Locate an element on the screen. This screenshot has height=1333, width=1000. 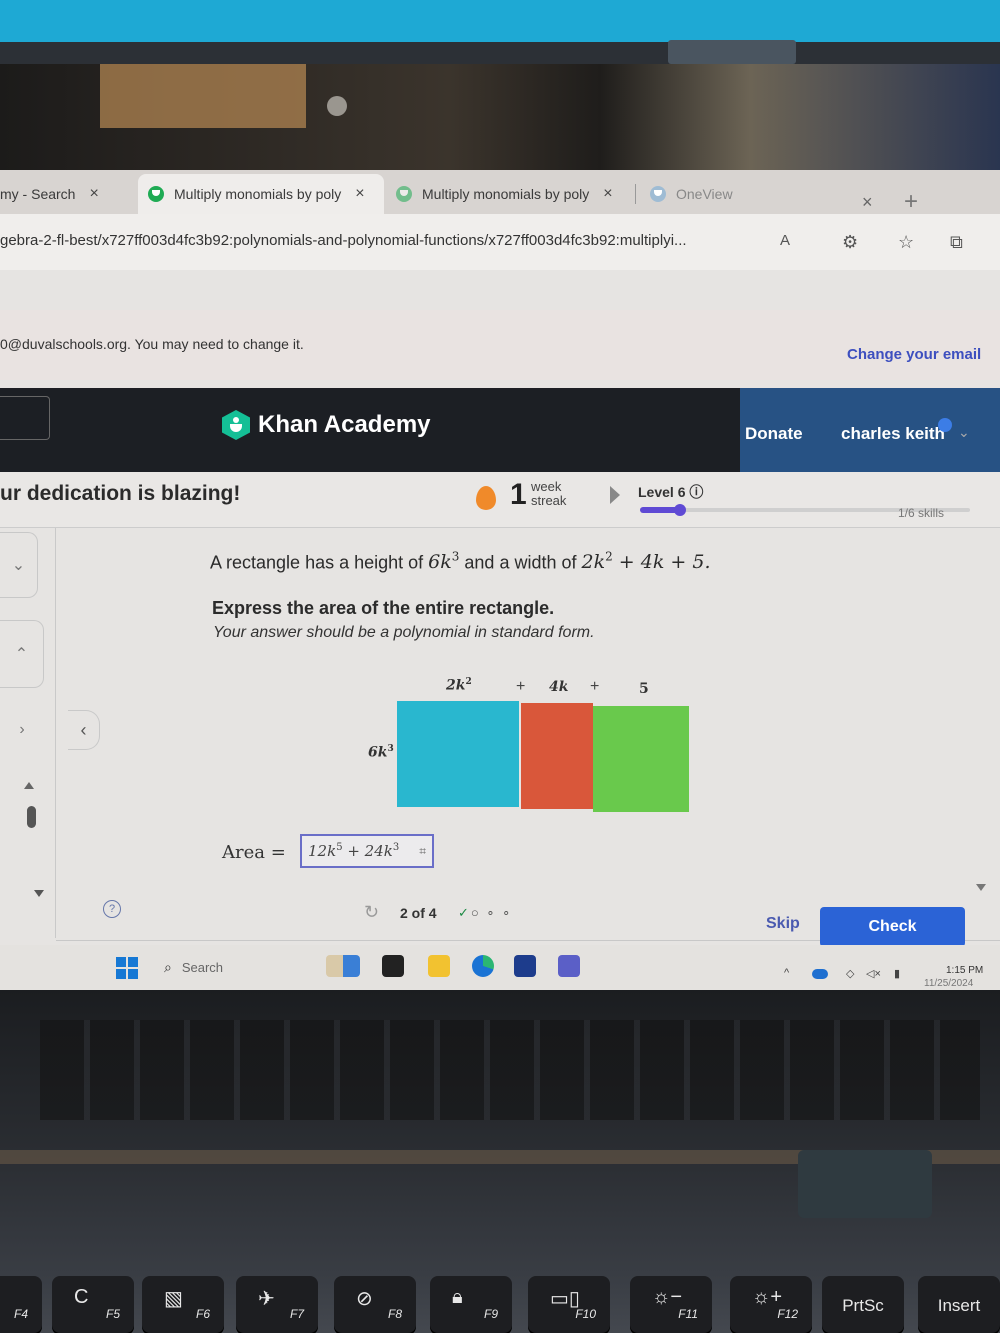
area-label: Area = is located at coordinates (254, 852).